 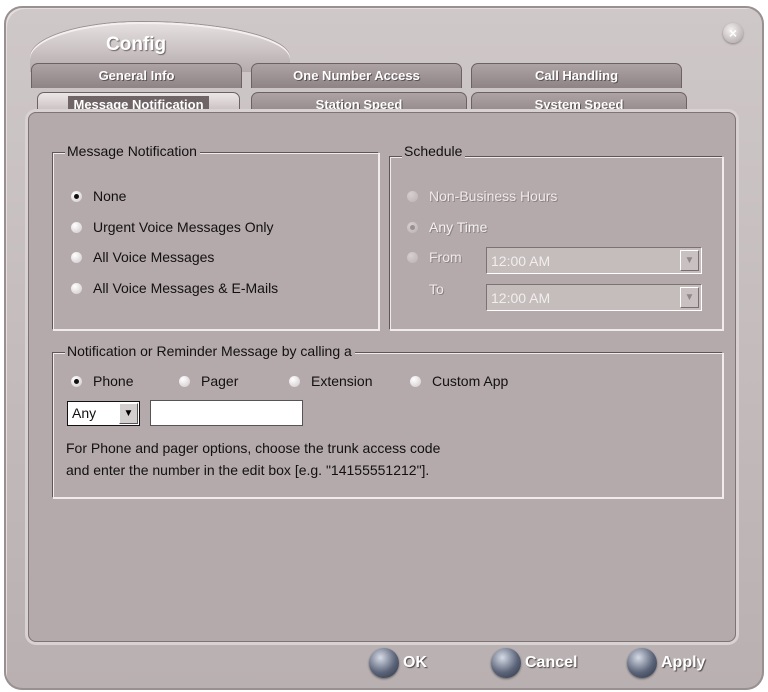 What do you see at coordinates (551, 662) in the screenshot?
I see `cancel-label: Cancel` at bounding box center [551, 662].